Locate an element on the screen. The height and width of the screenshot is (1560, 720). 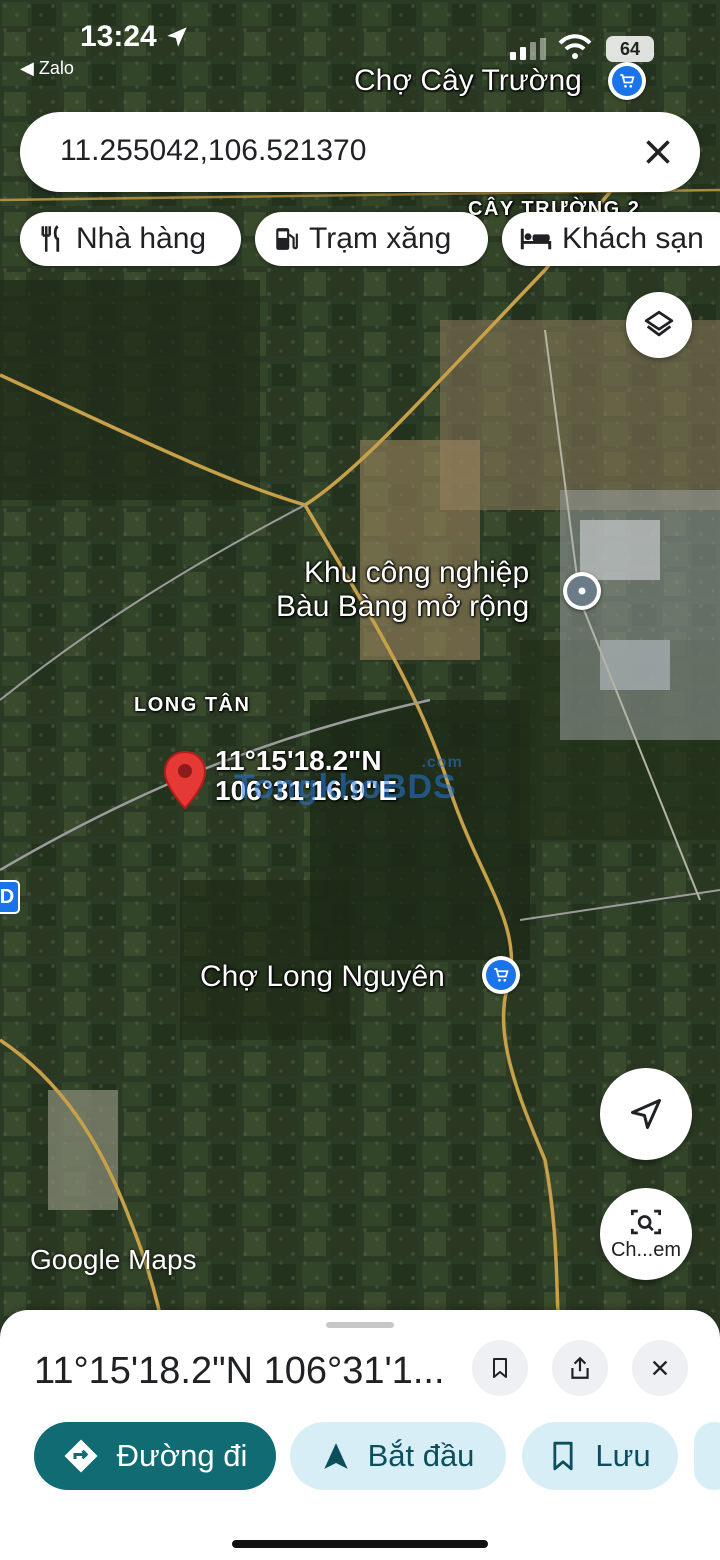
poi-label-cho-long-nguyen: Chợ Long Nguyên is located at coordinates (322, 977).